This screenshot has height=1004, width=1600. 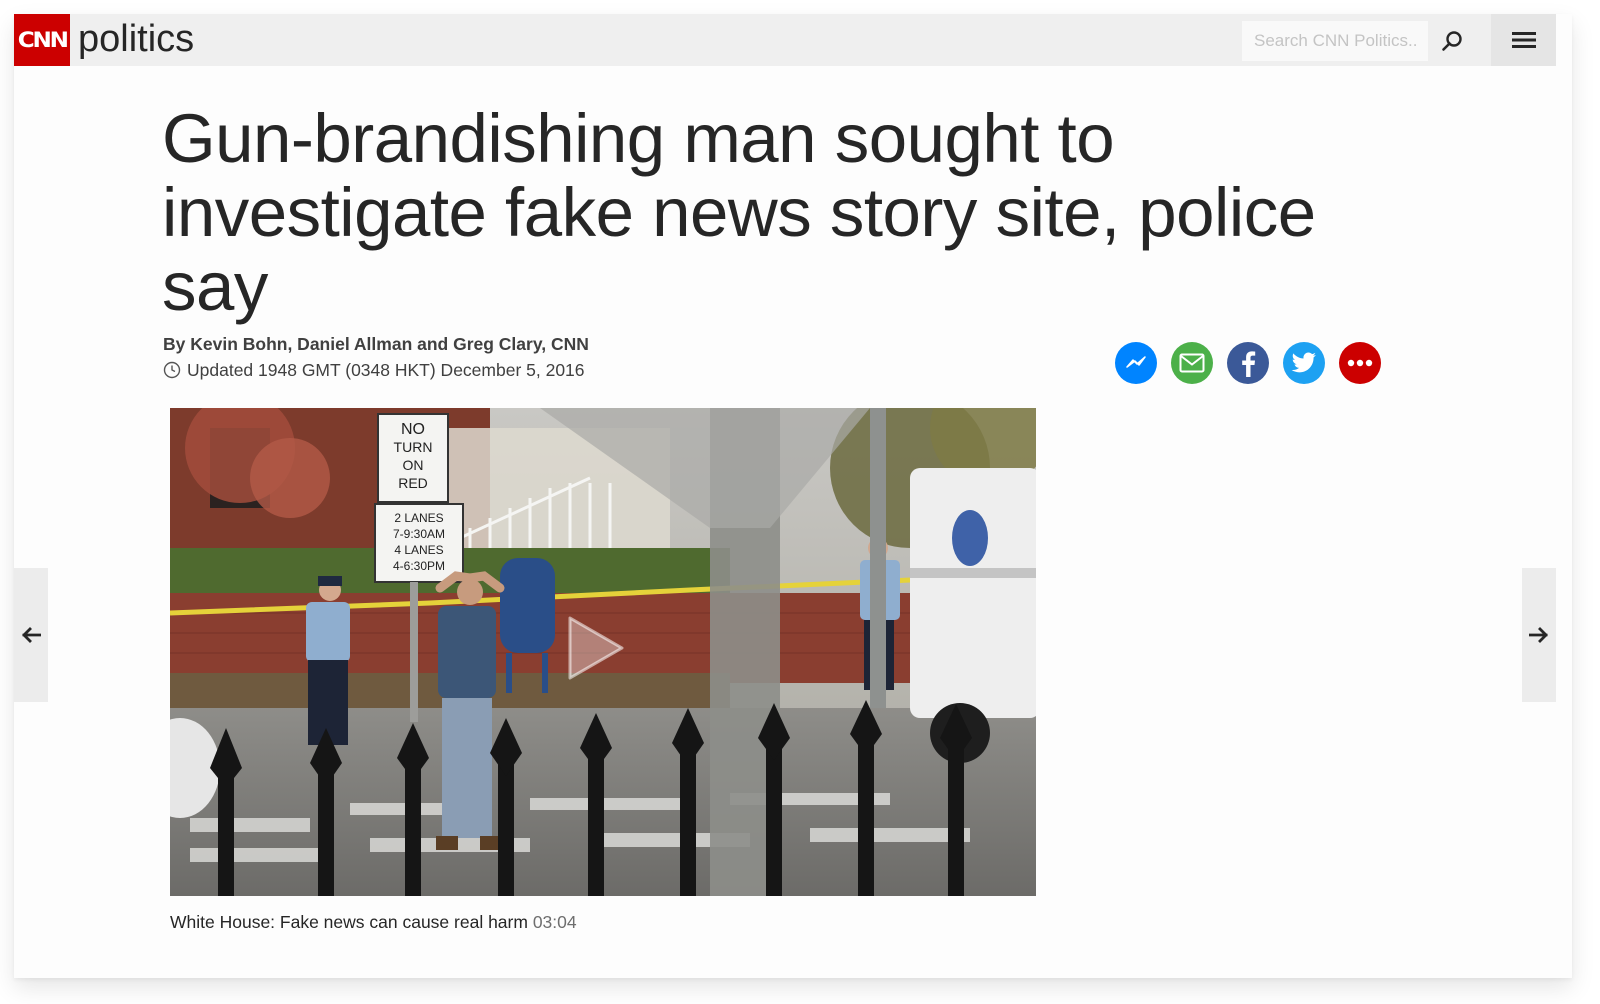 What do you see at coordinates (418, 550) in the screenshot?
I see `sign2-line-3: 4 LANES` at bounding box center [418, 550].